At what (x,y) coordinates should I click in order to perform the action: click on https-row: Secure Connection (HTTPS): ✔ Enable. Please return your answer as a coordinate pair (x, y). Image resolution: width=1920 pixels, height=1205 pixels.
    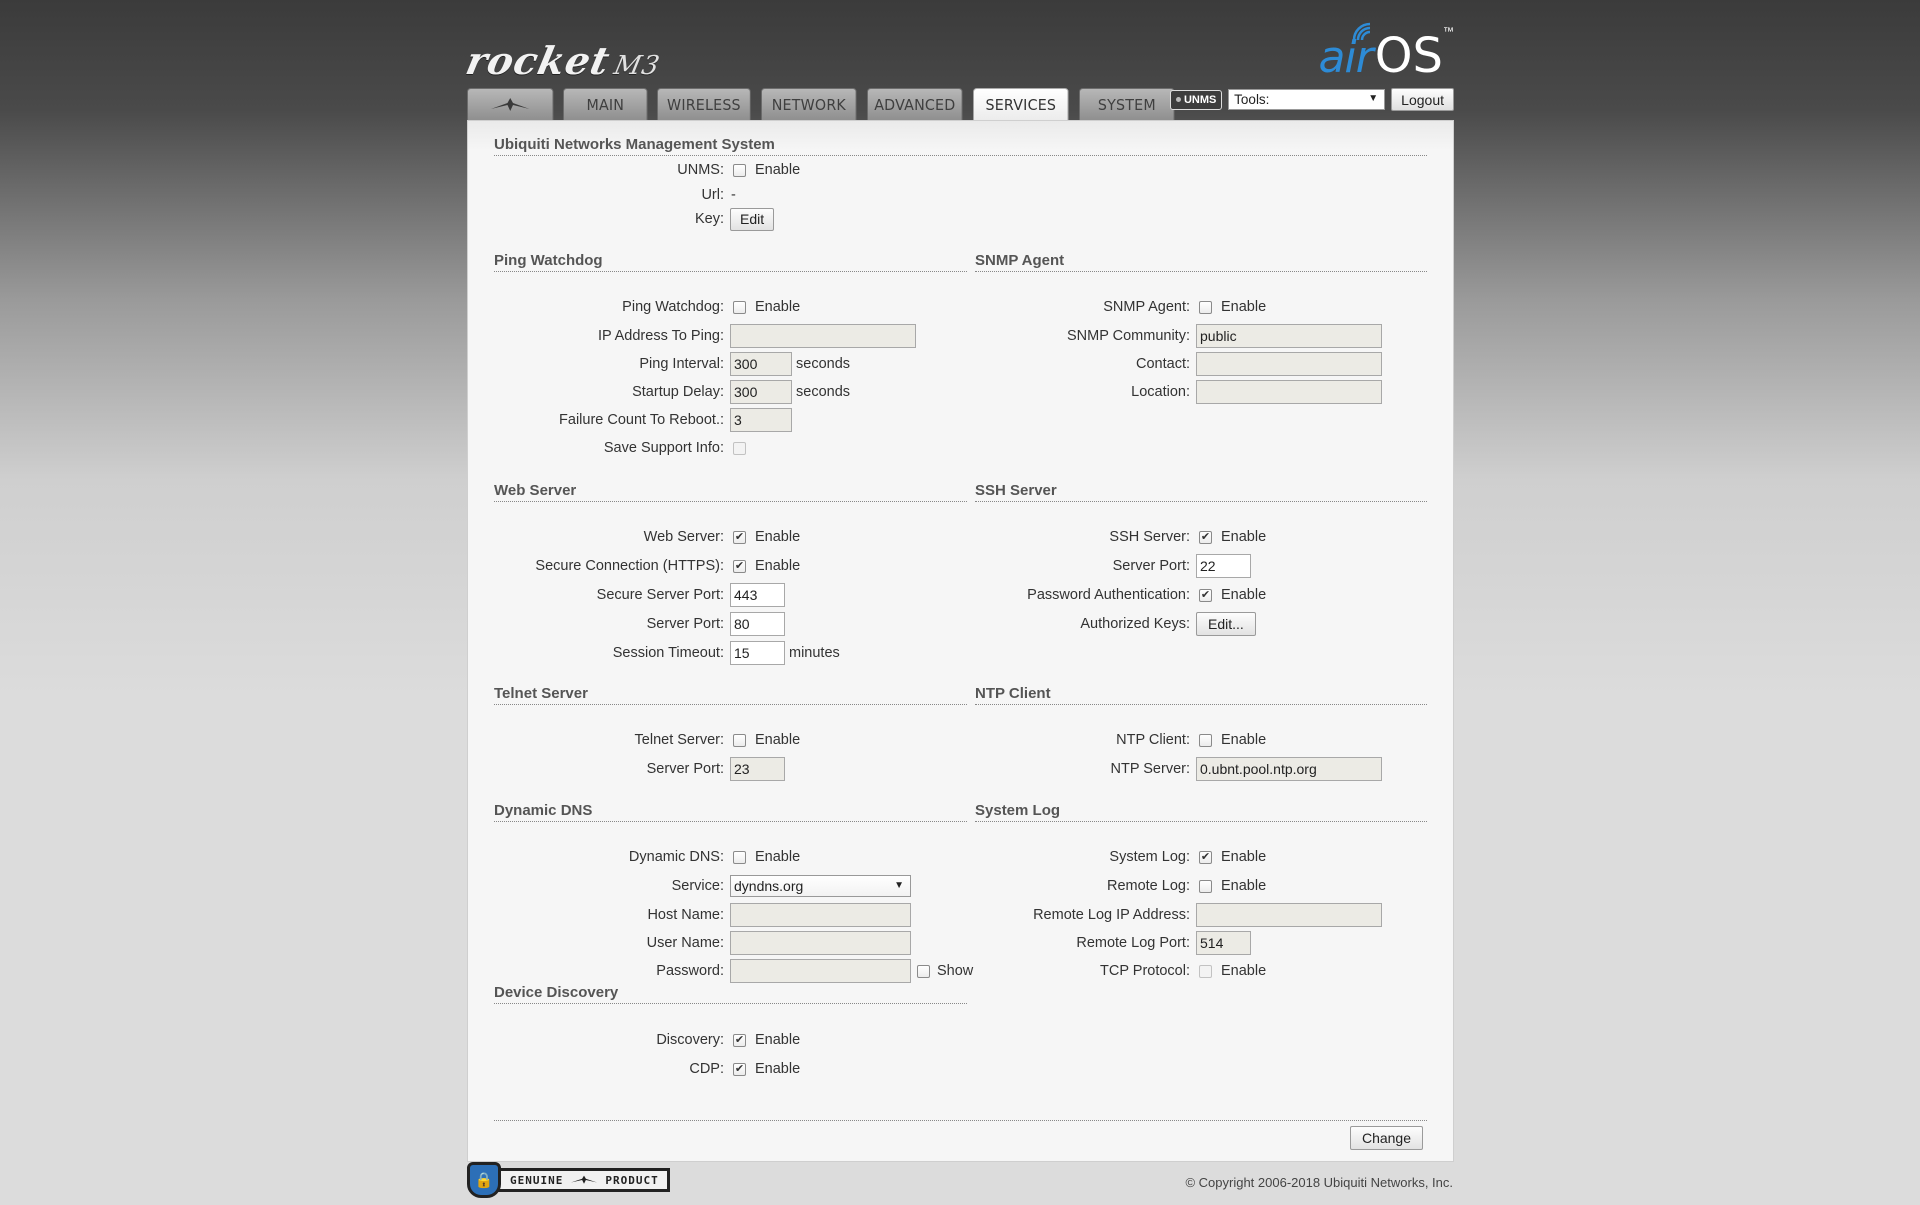
    Looking at the image, I should click on (647, 566).